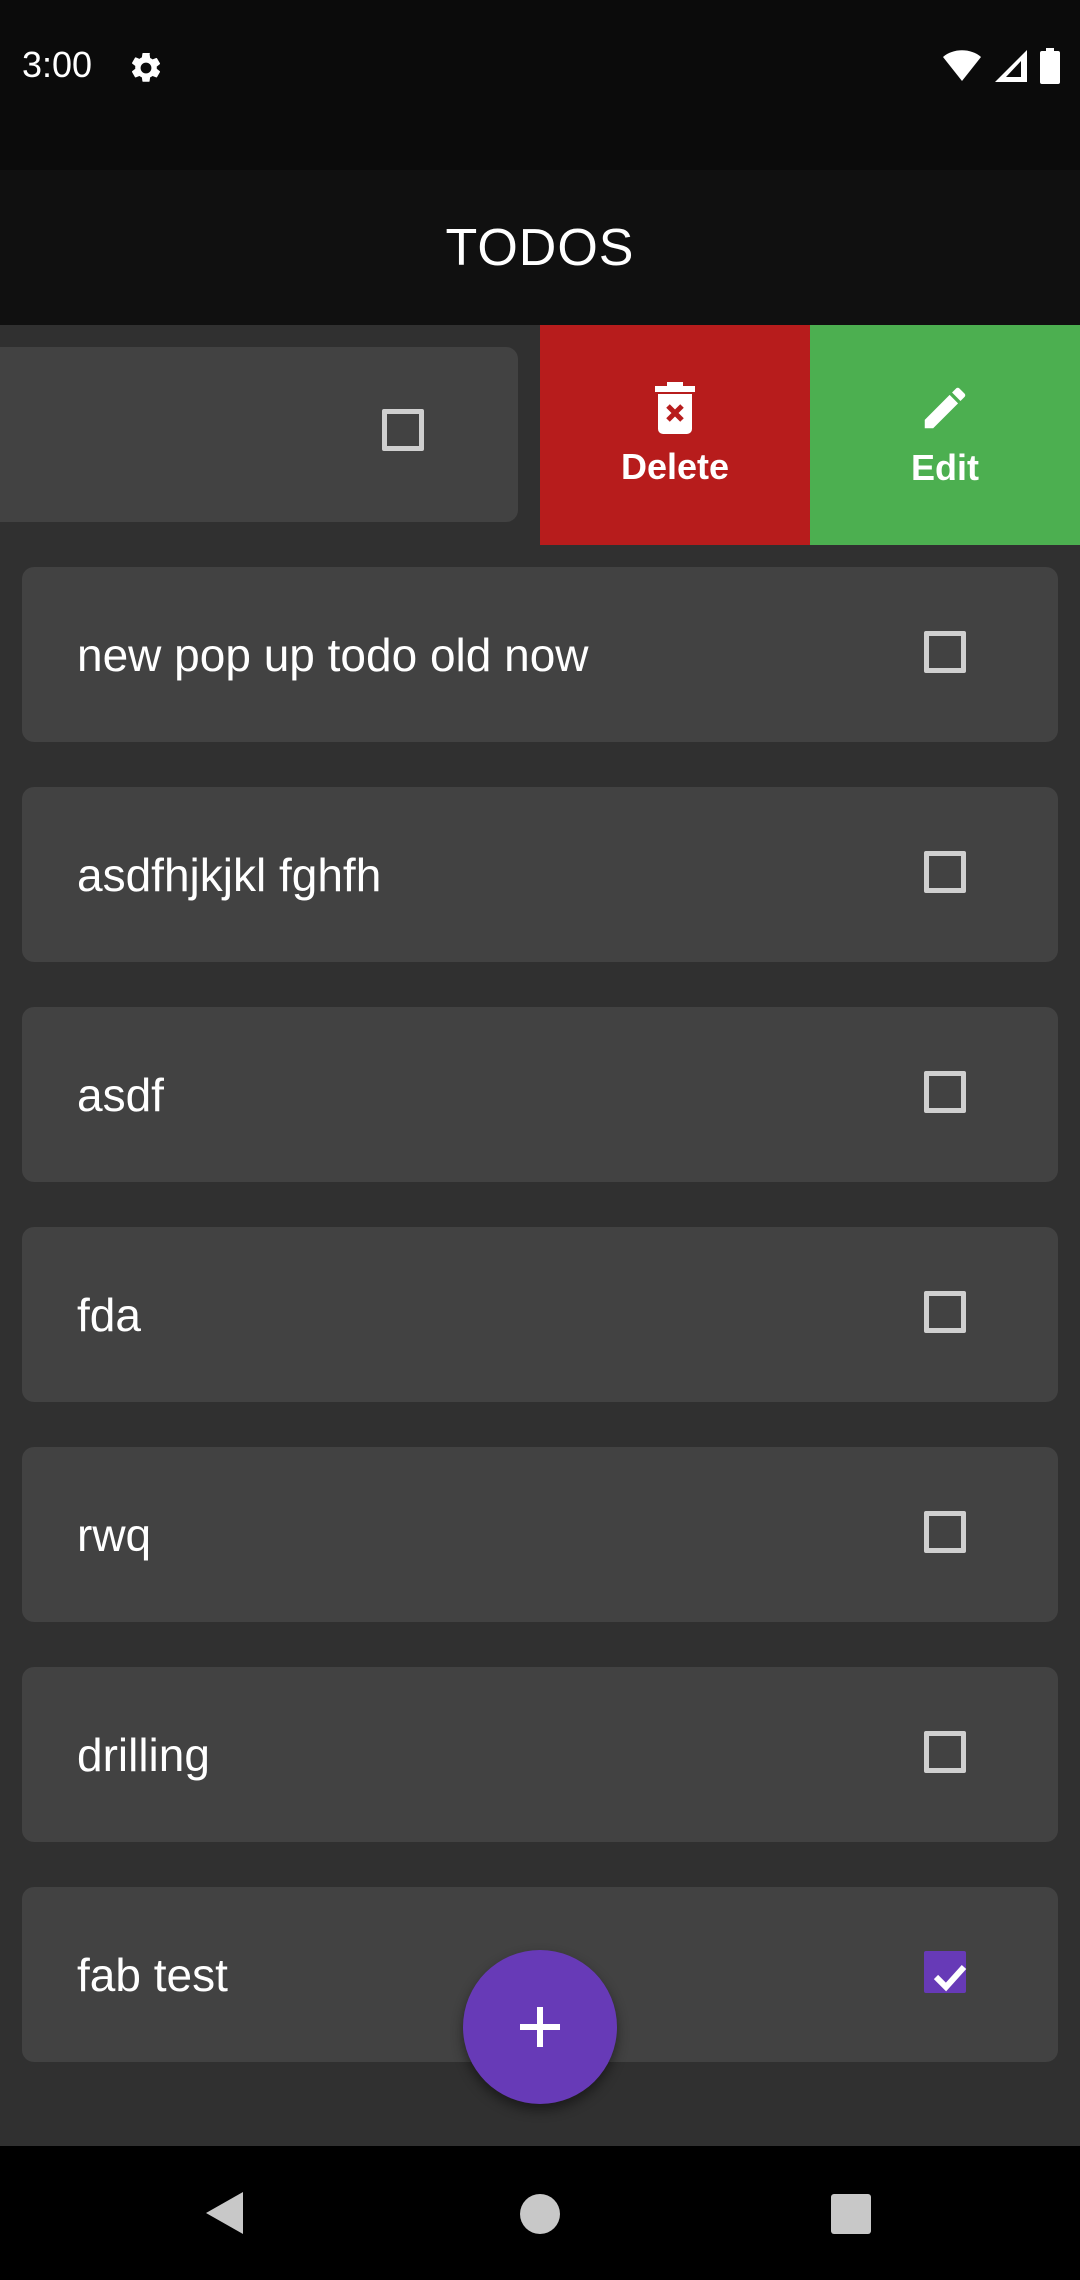 The image size is (1080, 2280). I want to click on navigation-bar, so click(540, 2213).